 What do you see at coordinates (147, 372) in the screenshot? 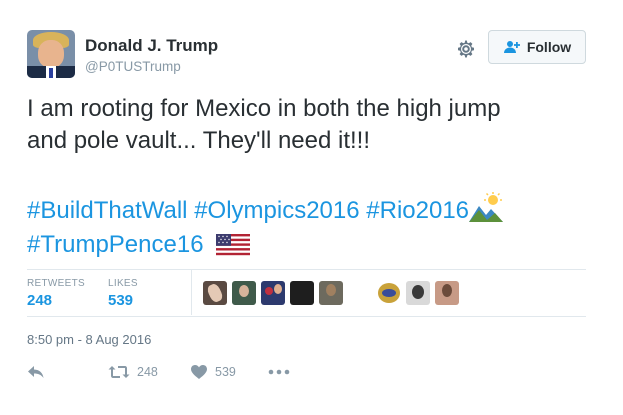
I see `retweet-action-count: 248` at bounding box center [147, 372].